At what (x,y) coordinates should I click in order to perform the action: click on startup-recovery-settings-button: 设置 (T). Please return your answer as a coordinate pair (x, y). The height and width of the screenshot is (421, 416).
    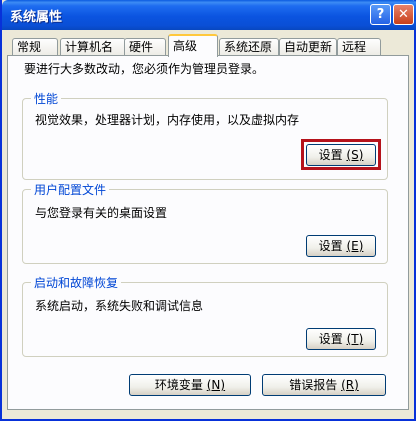
    Looking at the image, I should click on (341, 339).